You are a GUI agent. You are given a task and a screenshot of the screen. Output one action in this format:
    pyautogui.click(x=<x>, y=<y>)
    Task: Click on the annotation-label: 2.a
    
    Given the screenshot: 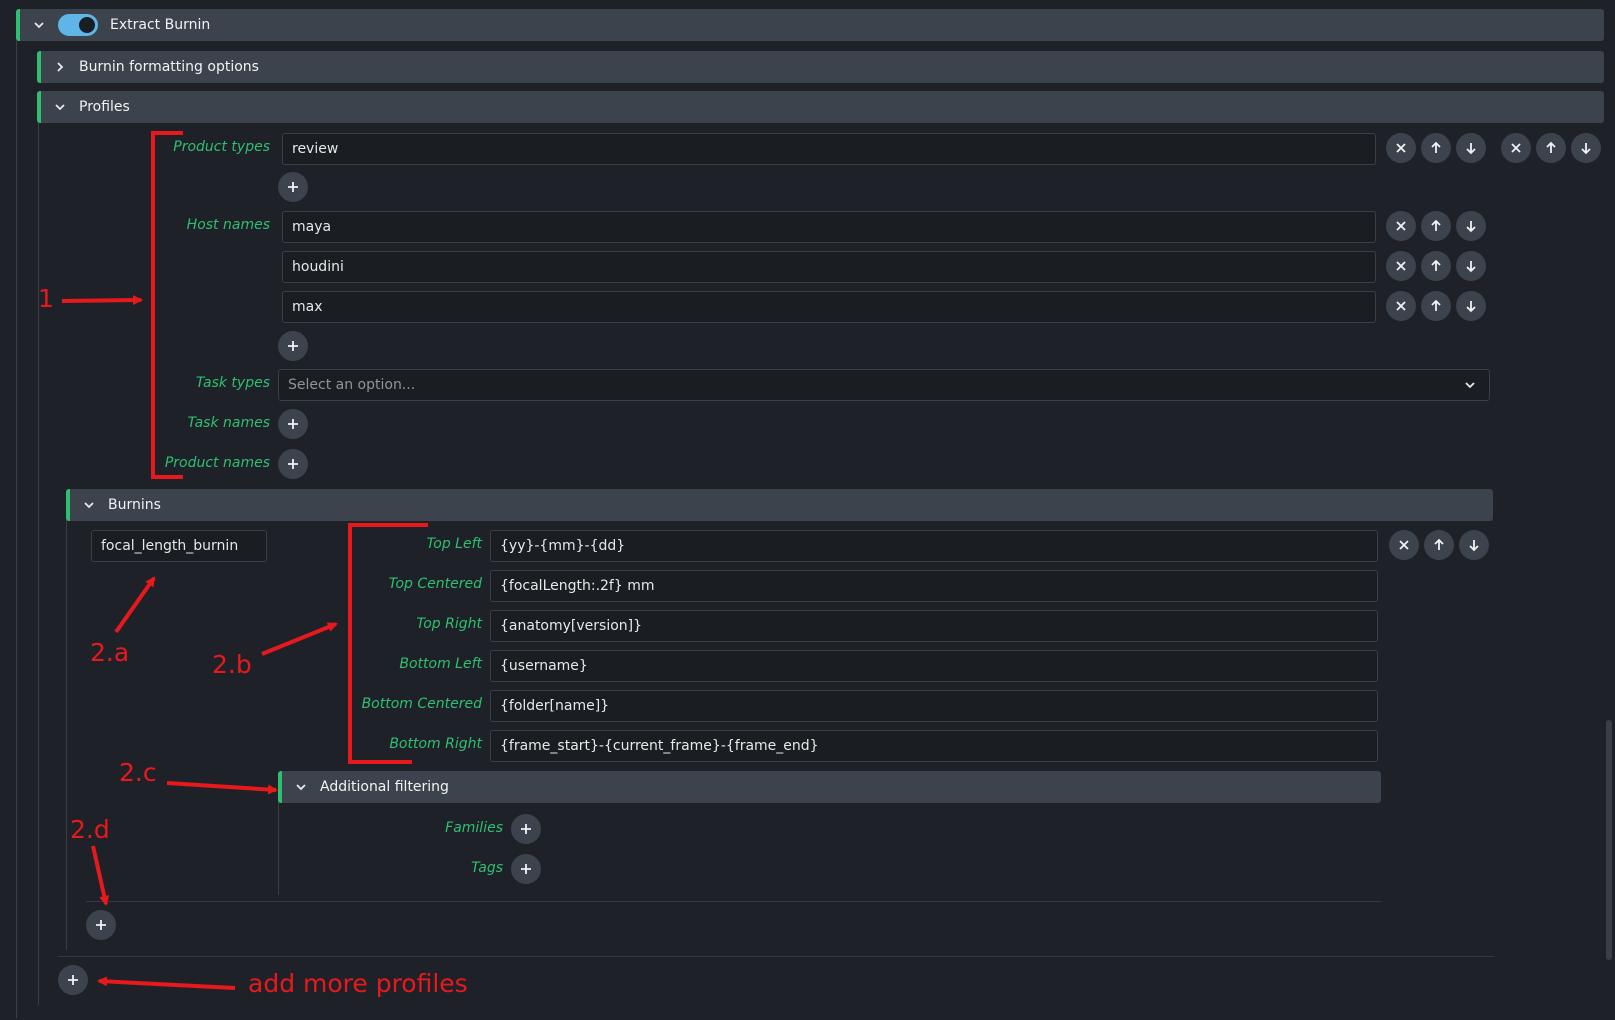 What is the action you would take?
    pyautogui.click(x=110, y=652)
    